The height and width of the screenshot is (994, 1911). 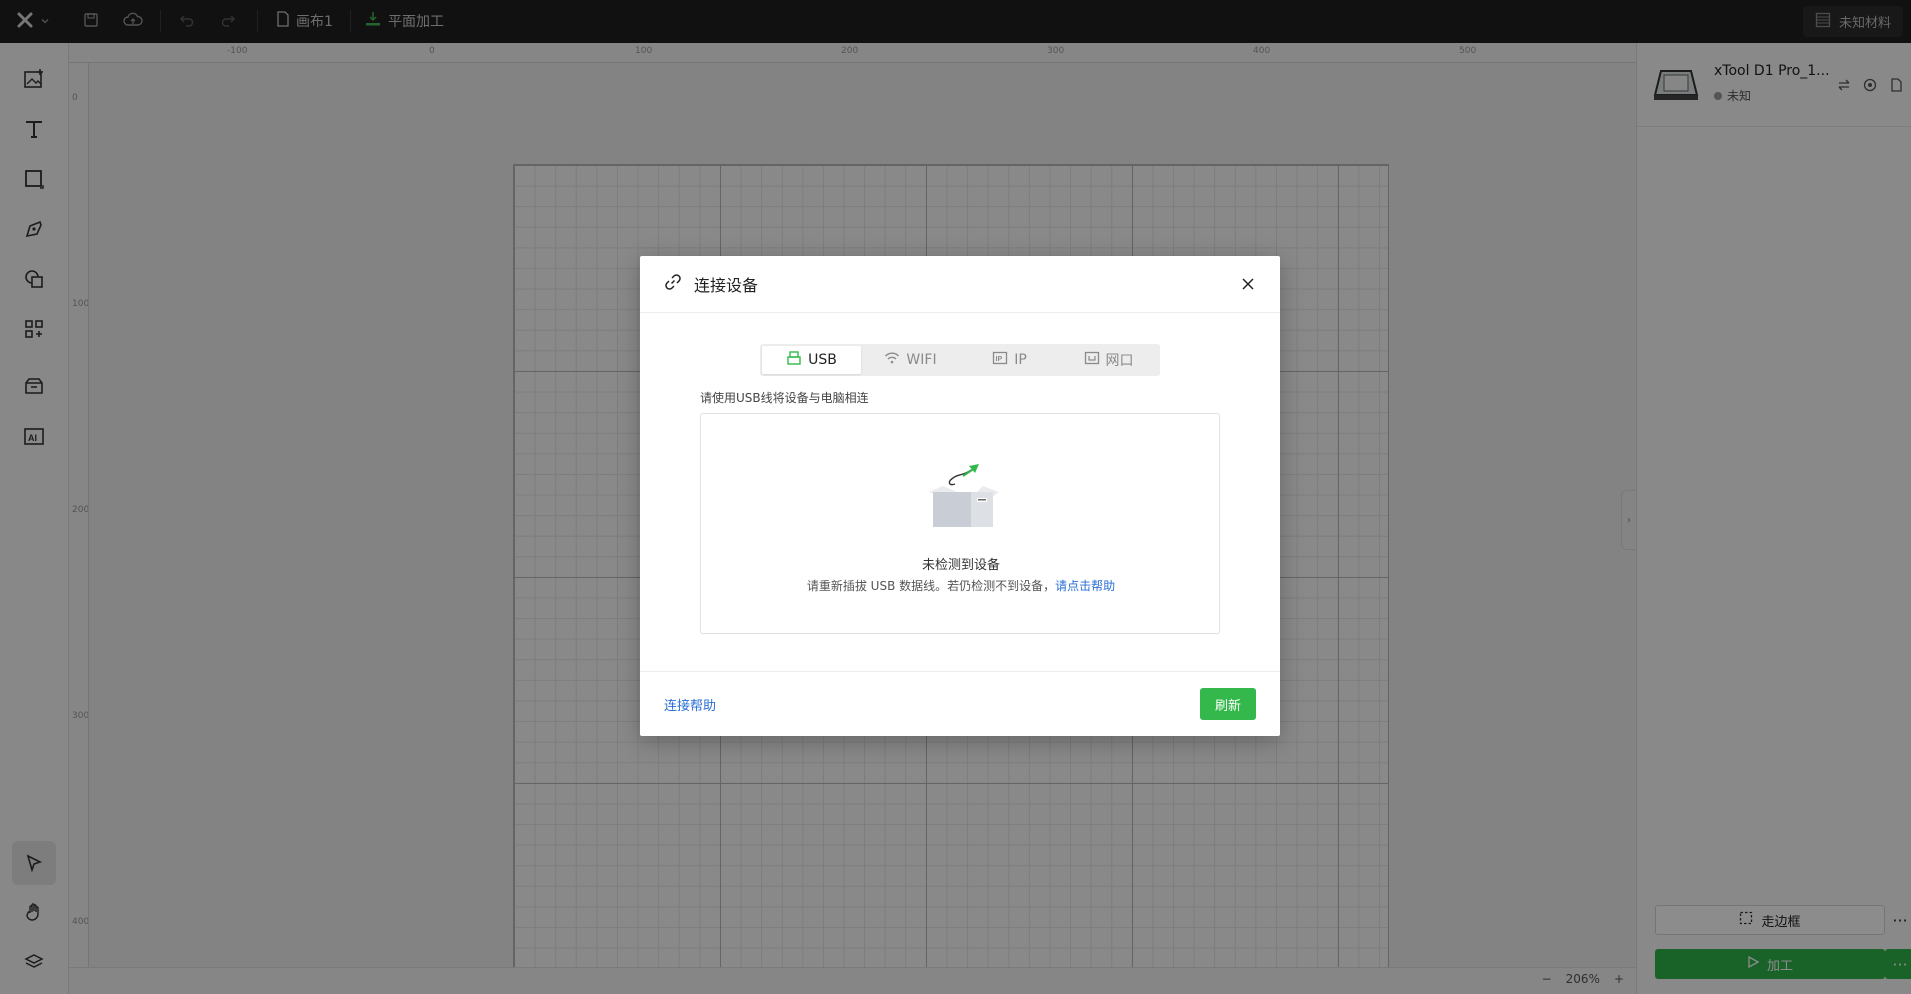 I want to click on device-detect-box: 未检测到设备 请重新插拔 USB 数据线。若仍检测不到设备，请点击帮助, so click(x=960, y=523).